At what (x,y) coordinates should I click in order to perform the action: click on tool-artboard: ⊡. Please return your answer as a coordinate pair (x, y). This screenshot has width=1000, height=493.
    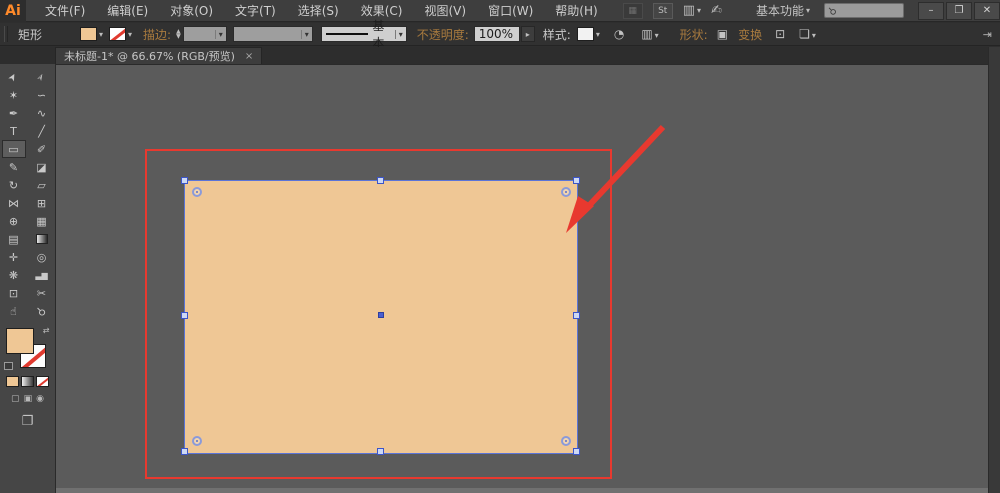
    Looking at the image, I should click on (14, 293).